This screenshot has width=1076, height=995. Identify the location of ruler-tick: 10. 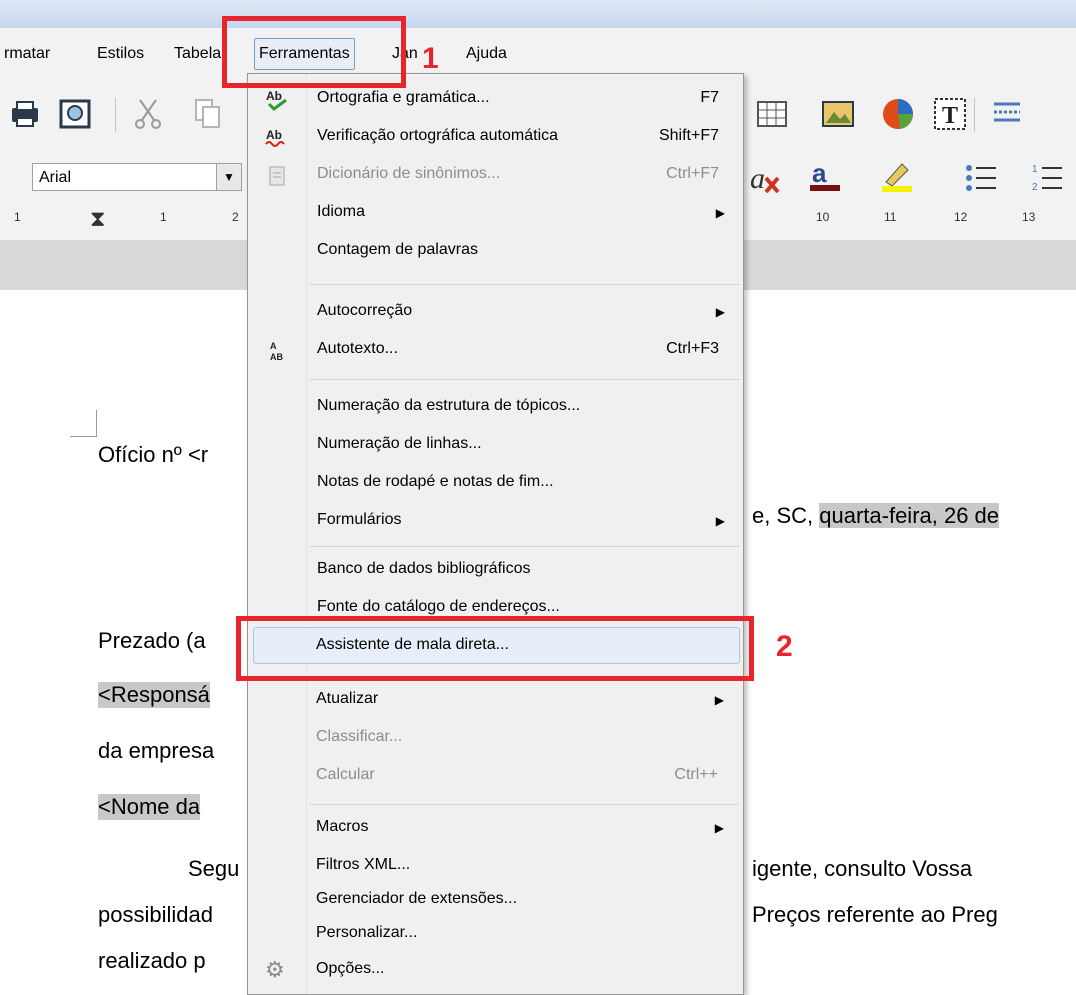
(823, 217).